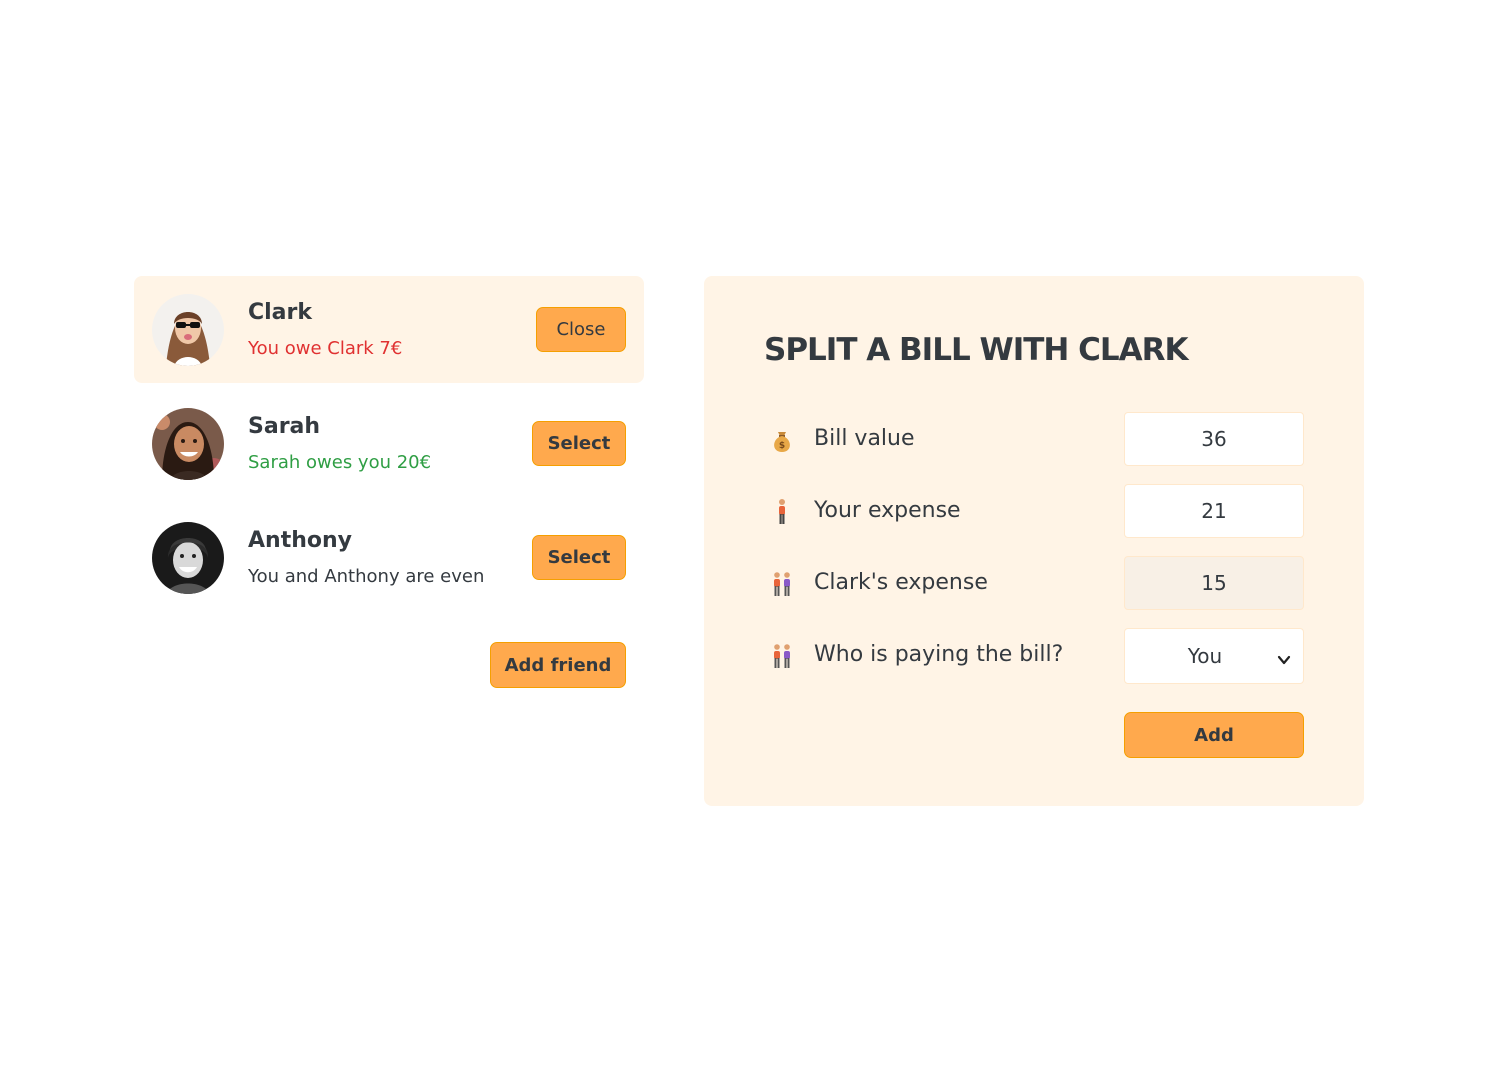 The height and width of the screenshot is (1080, 1500). What do you see at coordinates (1284, 656) in the screenshot?
I see `chevron-down-icon` at bounding box center [1284, 656].